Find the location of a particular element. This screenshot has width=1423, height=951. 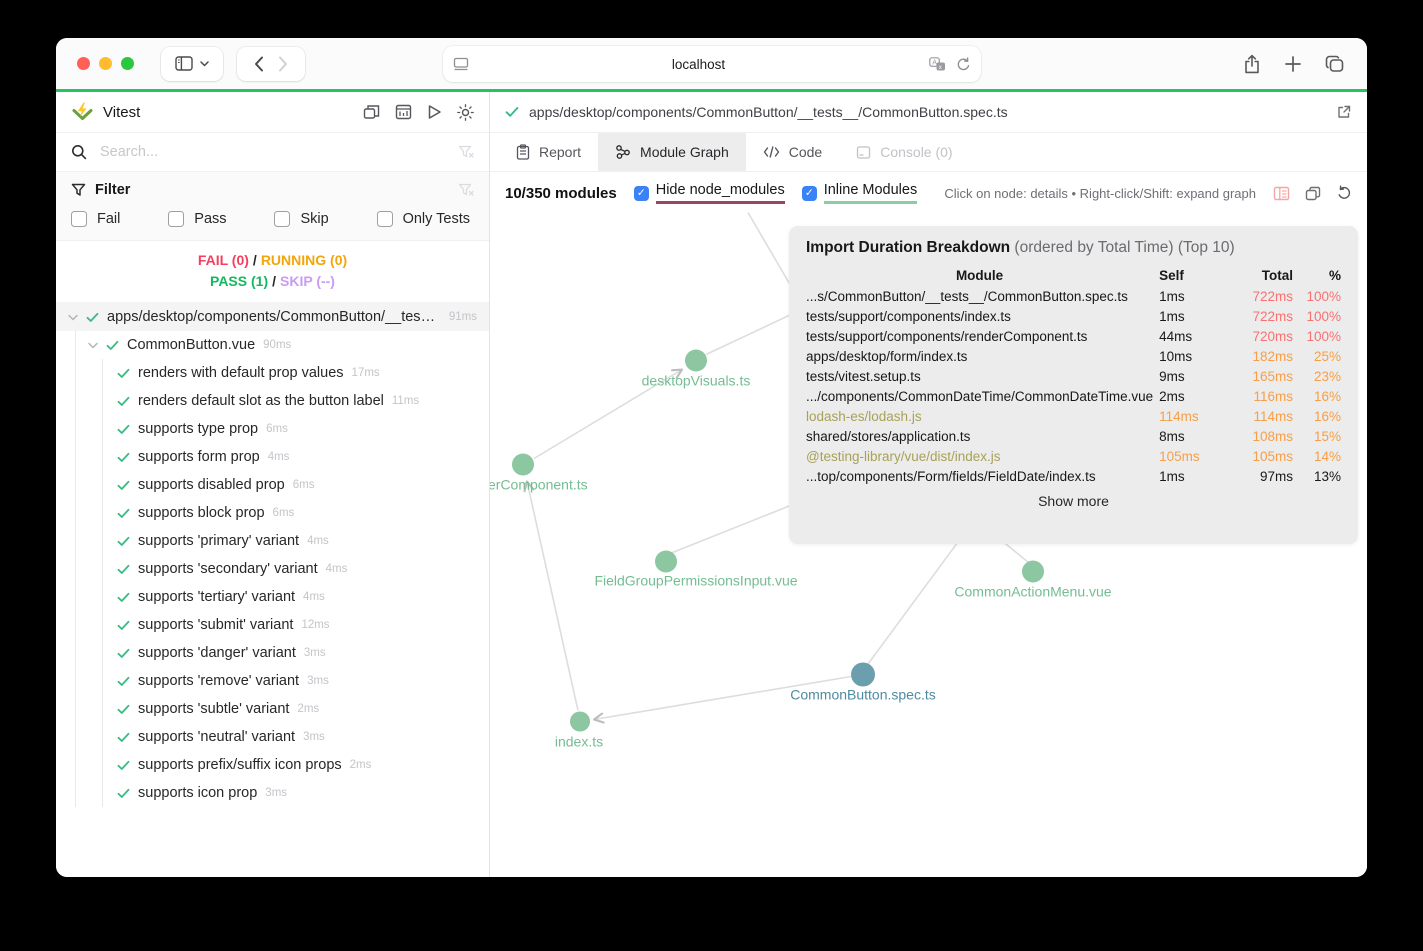

translate-icon: Ax is located at coordinates (937, 64).